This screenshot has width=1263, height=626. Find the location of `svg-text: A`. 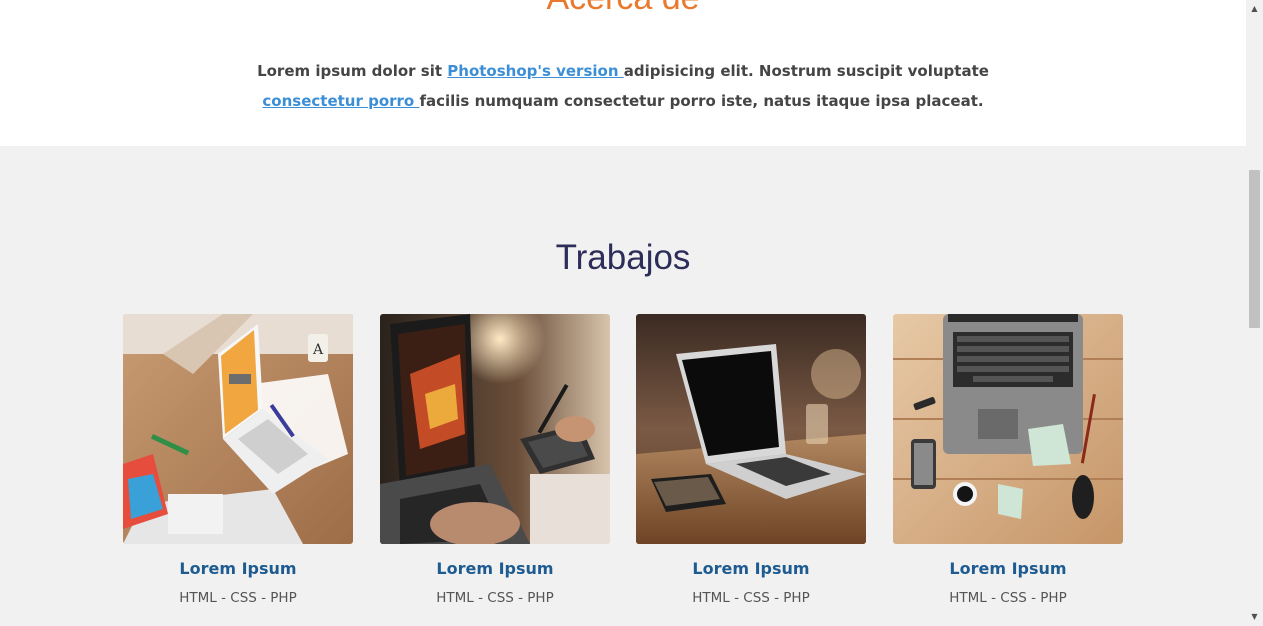

svg-text: A is located at coordinates (318, 350).